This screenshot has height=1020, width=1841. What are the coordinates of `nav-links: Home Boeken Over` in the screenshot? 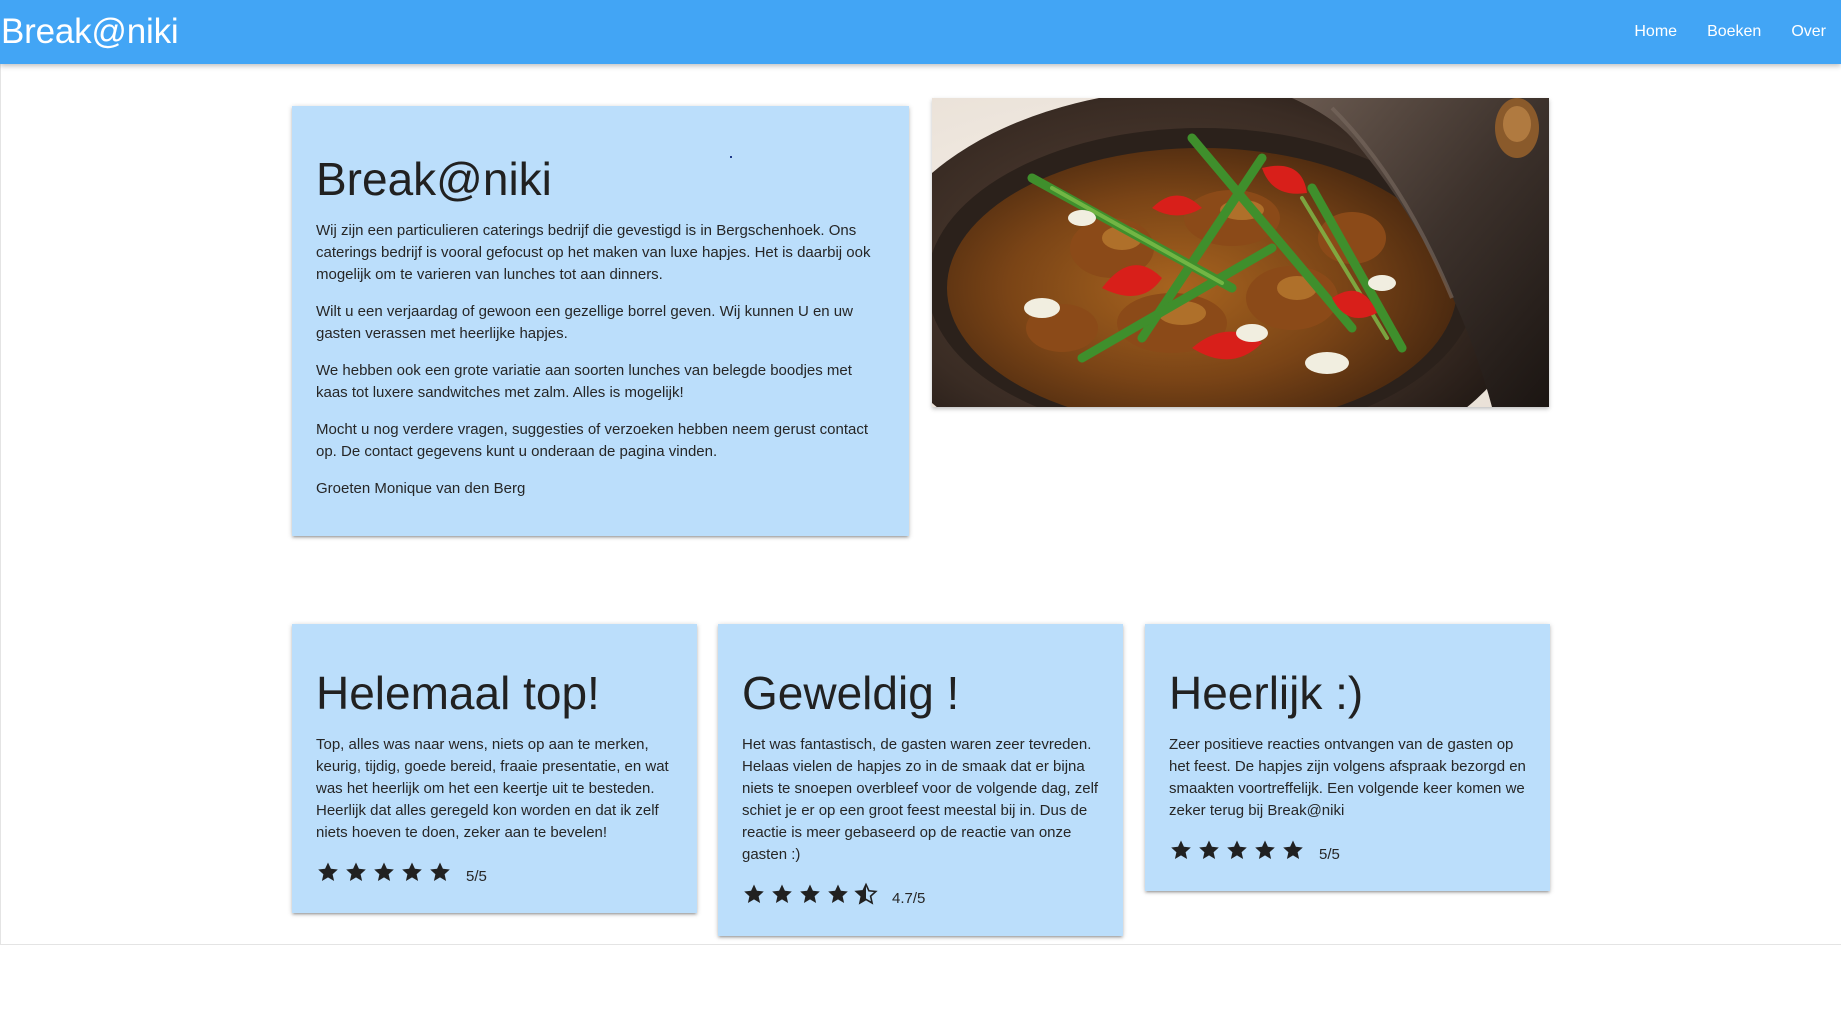 It's located at (1730, 32).